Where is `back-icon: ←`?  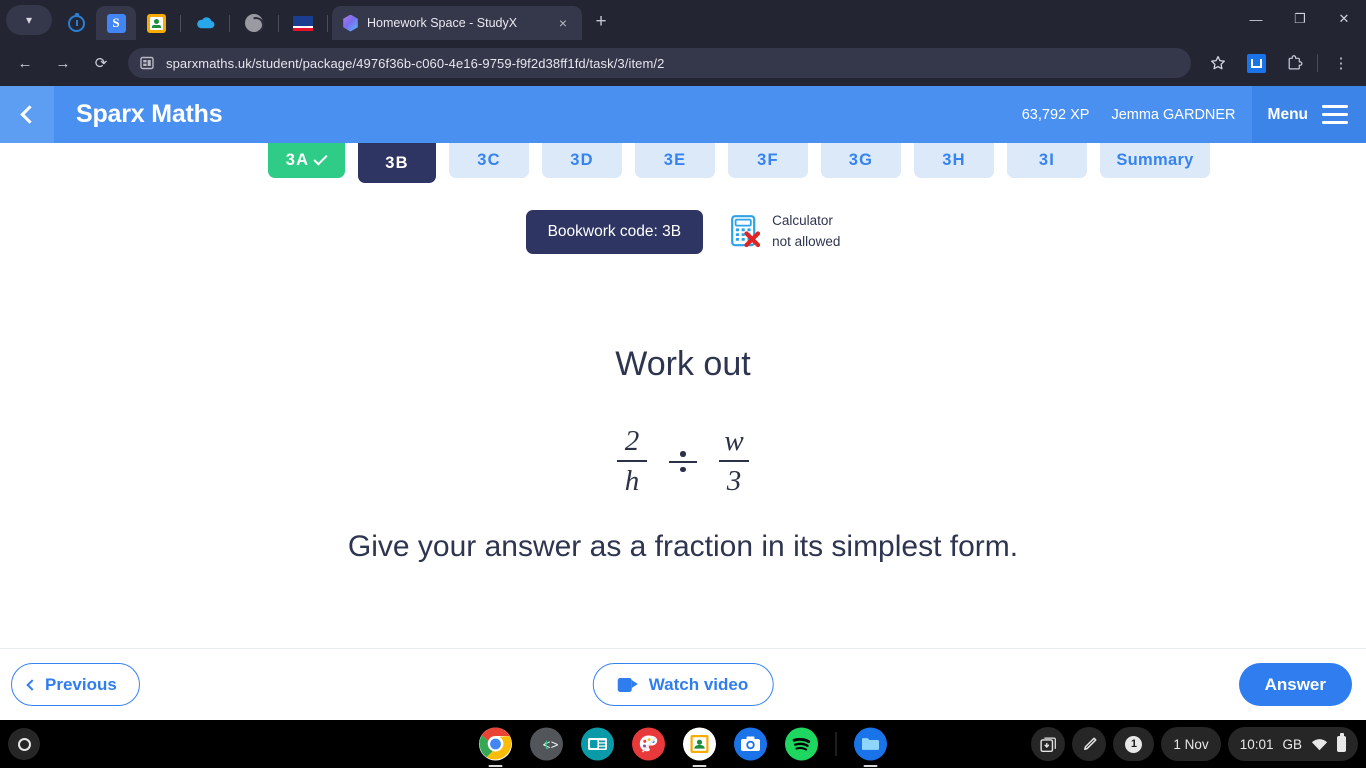
back-icon: ← is located at coordinates (25, 63).